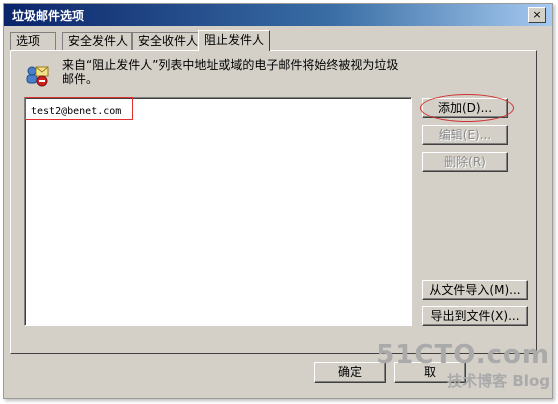  I want to click on tab-options: 选项, so click(33, 41).